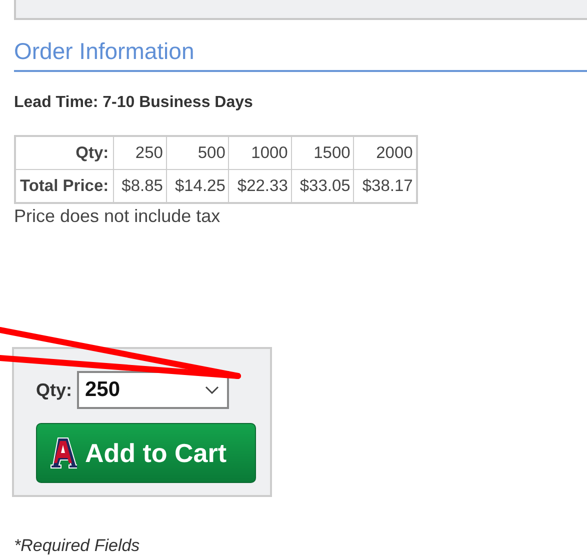  What do you see at coordinates (117, 216) in the screenshot?
I see `tax-note: Price does not include tax` at bounding box center [117, 216].